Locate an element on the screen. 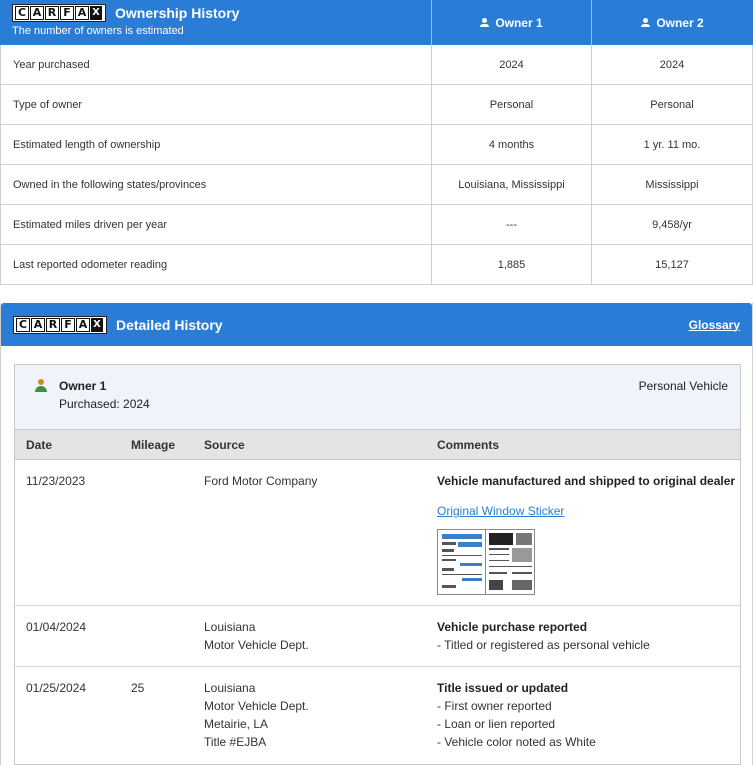  owner1-value: Louisiana, Mississippi is located at coordinates (512, 184).